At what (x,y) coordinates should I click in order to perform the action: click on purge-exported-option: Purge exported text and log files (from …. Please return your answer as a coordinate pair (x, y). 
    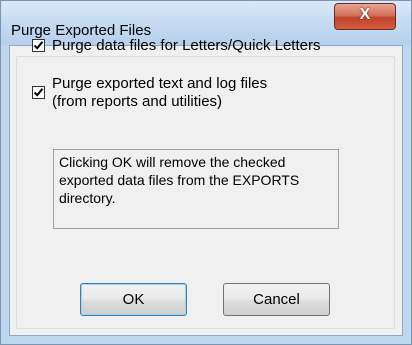
    Looking at the image, I should click on (149, 93).